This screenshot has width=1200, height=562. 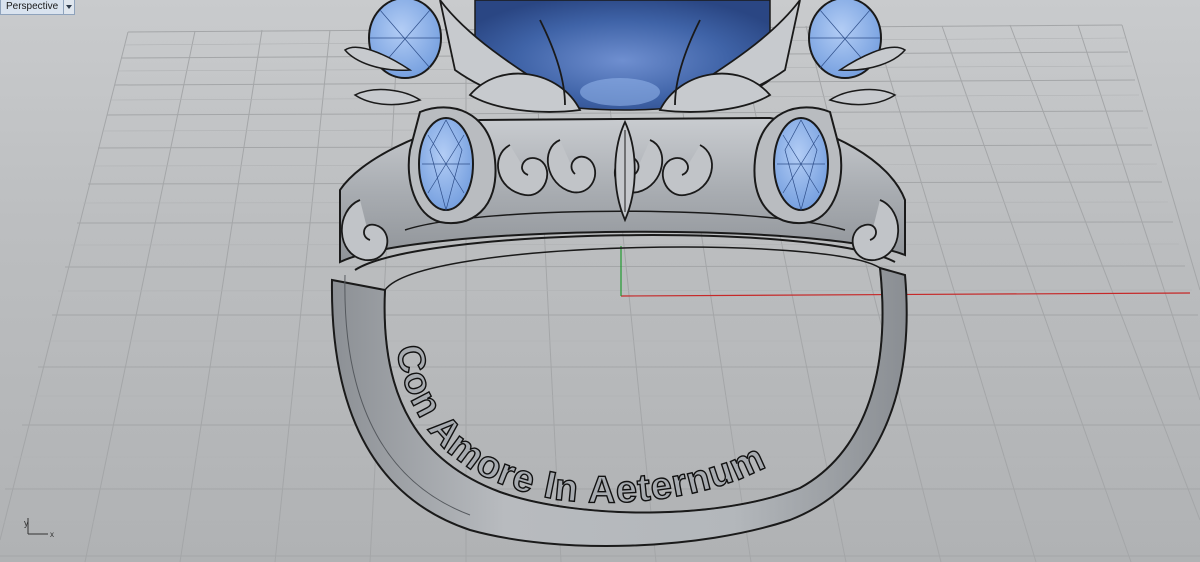 I want to click on axis-x-label: x, so click(x=52, y=534).